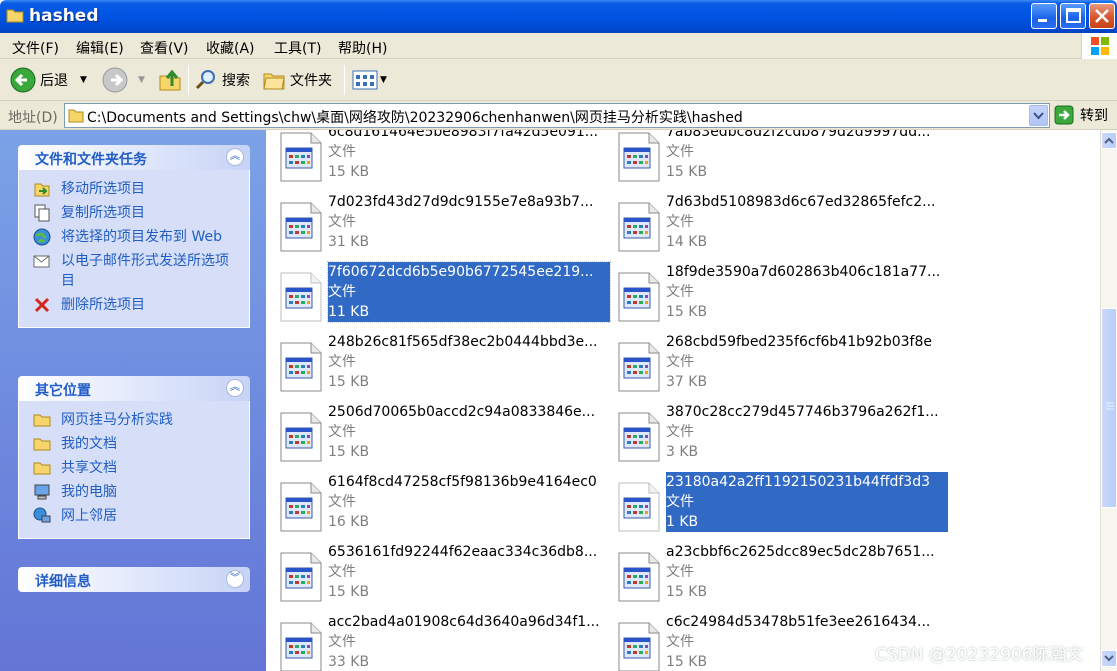 Image resolution: width=1117 pixels, height=671 pixels. I want to click on expand-down-icon: ︾, so click(235, 579).